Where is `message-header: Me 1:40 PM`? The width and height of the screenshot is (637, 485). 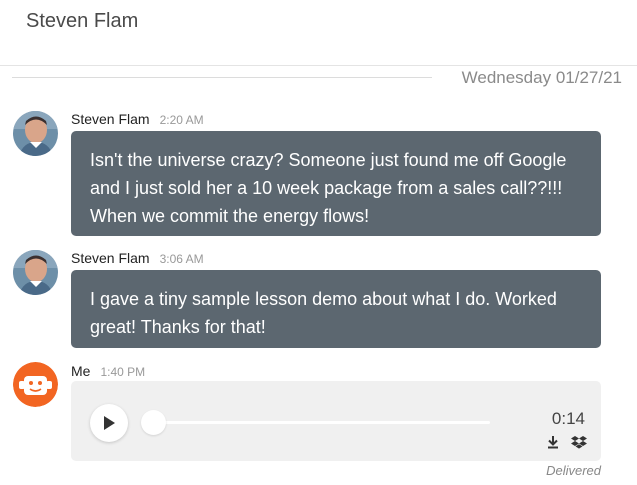 message-header: Me 1:40 PM is located at coordinates (108, 371).